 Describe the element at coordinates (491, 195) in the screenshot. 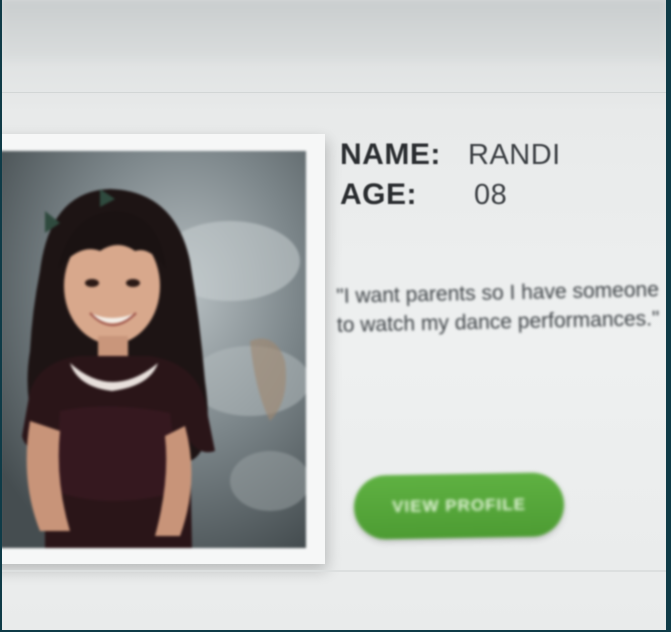

I see `age-value: 08` at that location.